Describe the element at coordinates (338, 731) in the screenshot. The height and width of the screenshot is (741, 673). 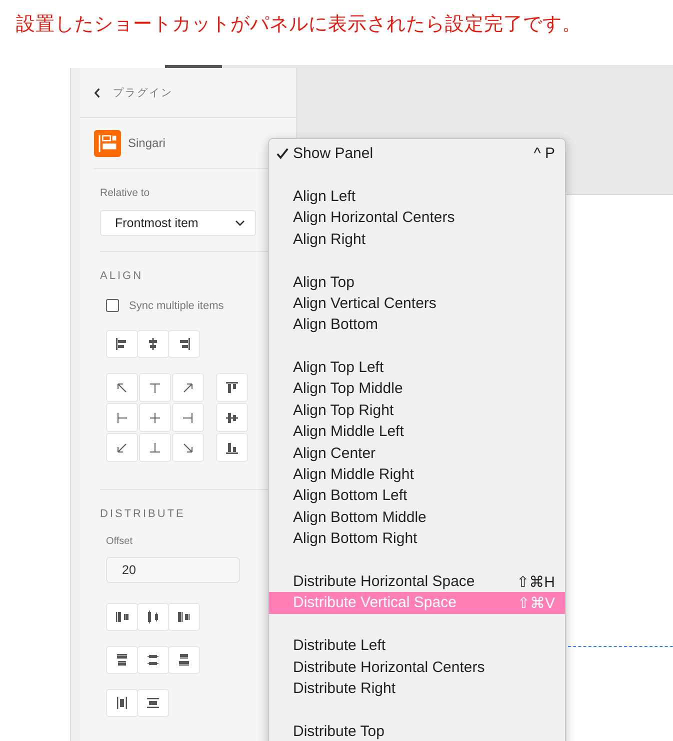
I see `menu-item-label: Distribute Top` at that location.